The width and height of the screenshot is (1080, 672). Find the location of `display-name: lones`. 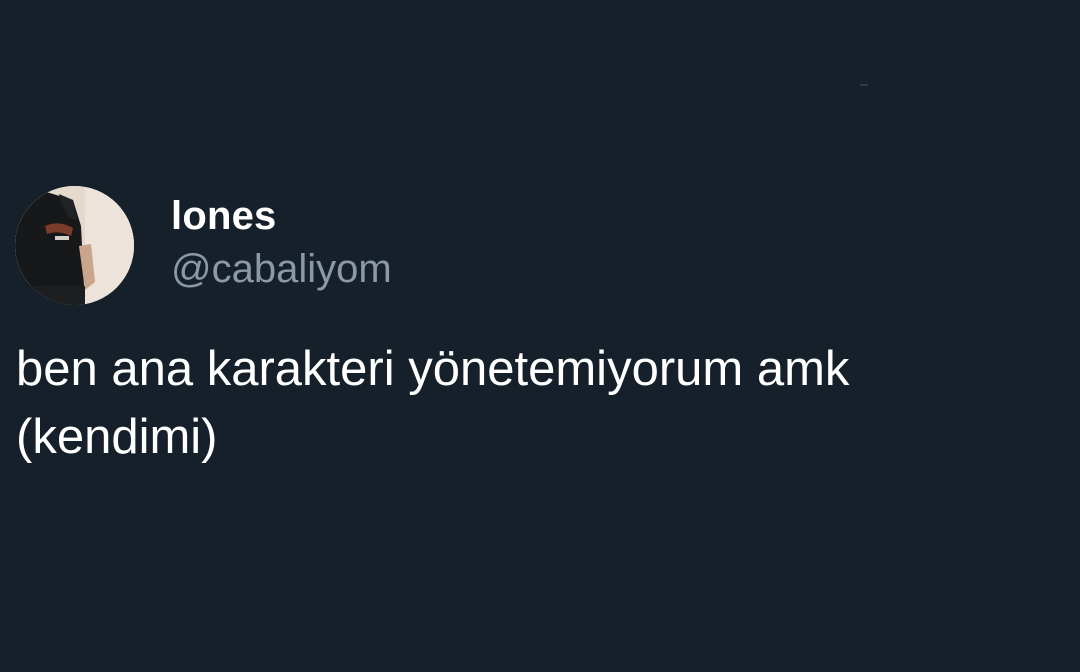

display-name: lones is located at coordinates (223, 216).